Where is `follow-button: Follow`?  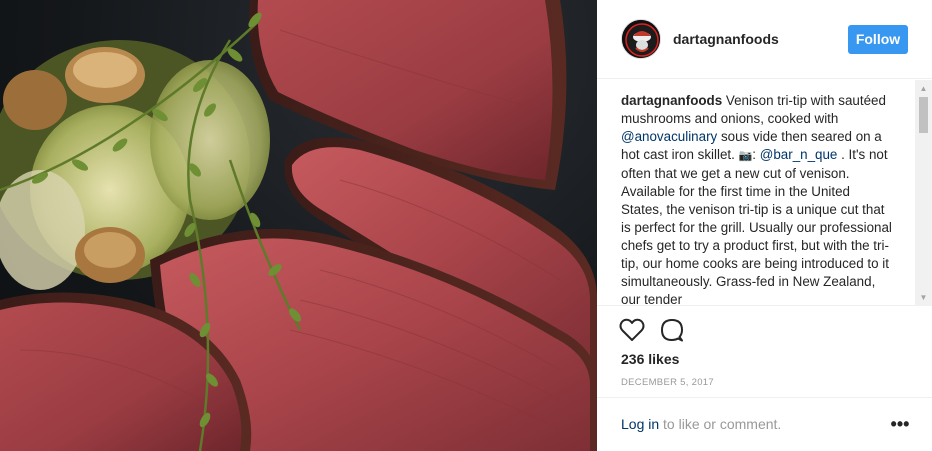 follow-button: Follow is located at coordinates (878, 39).